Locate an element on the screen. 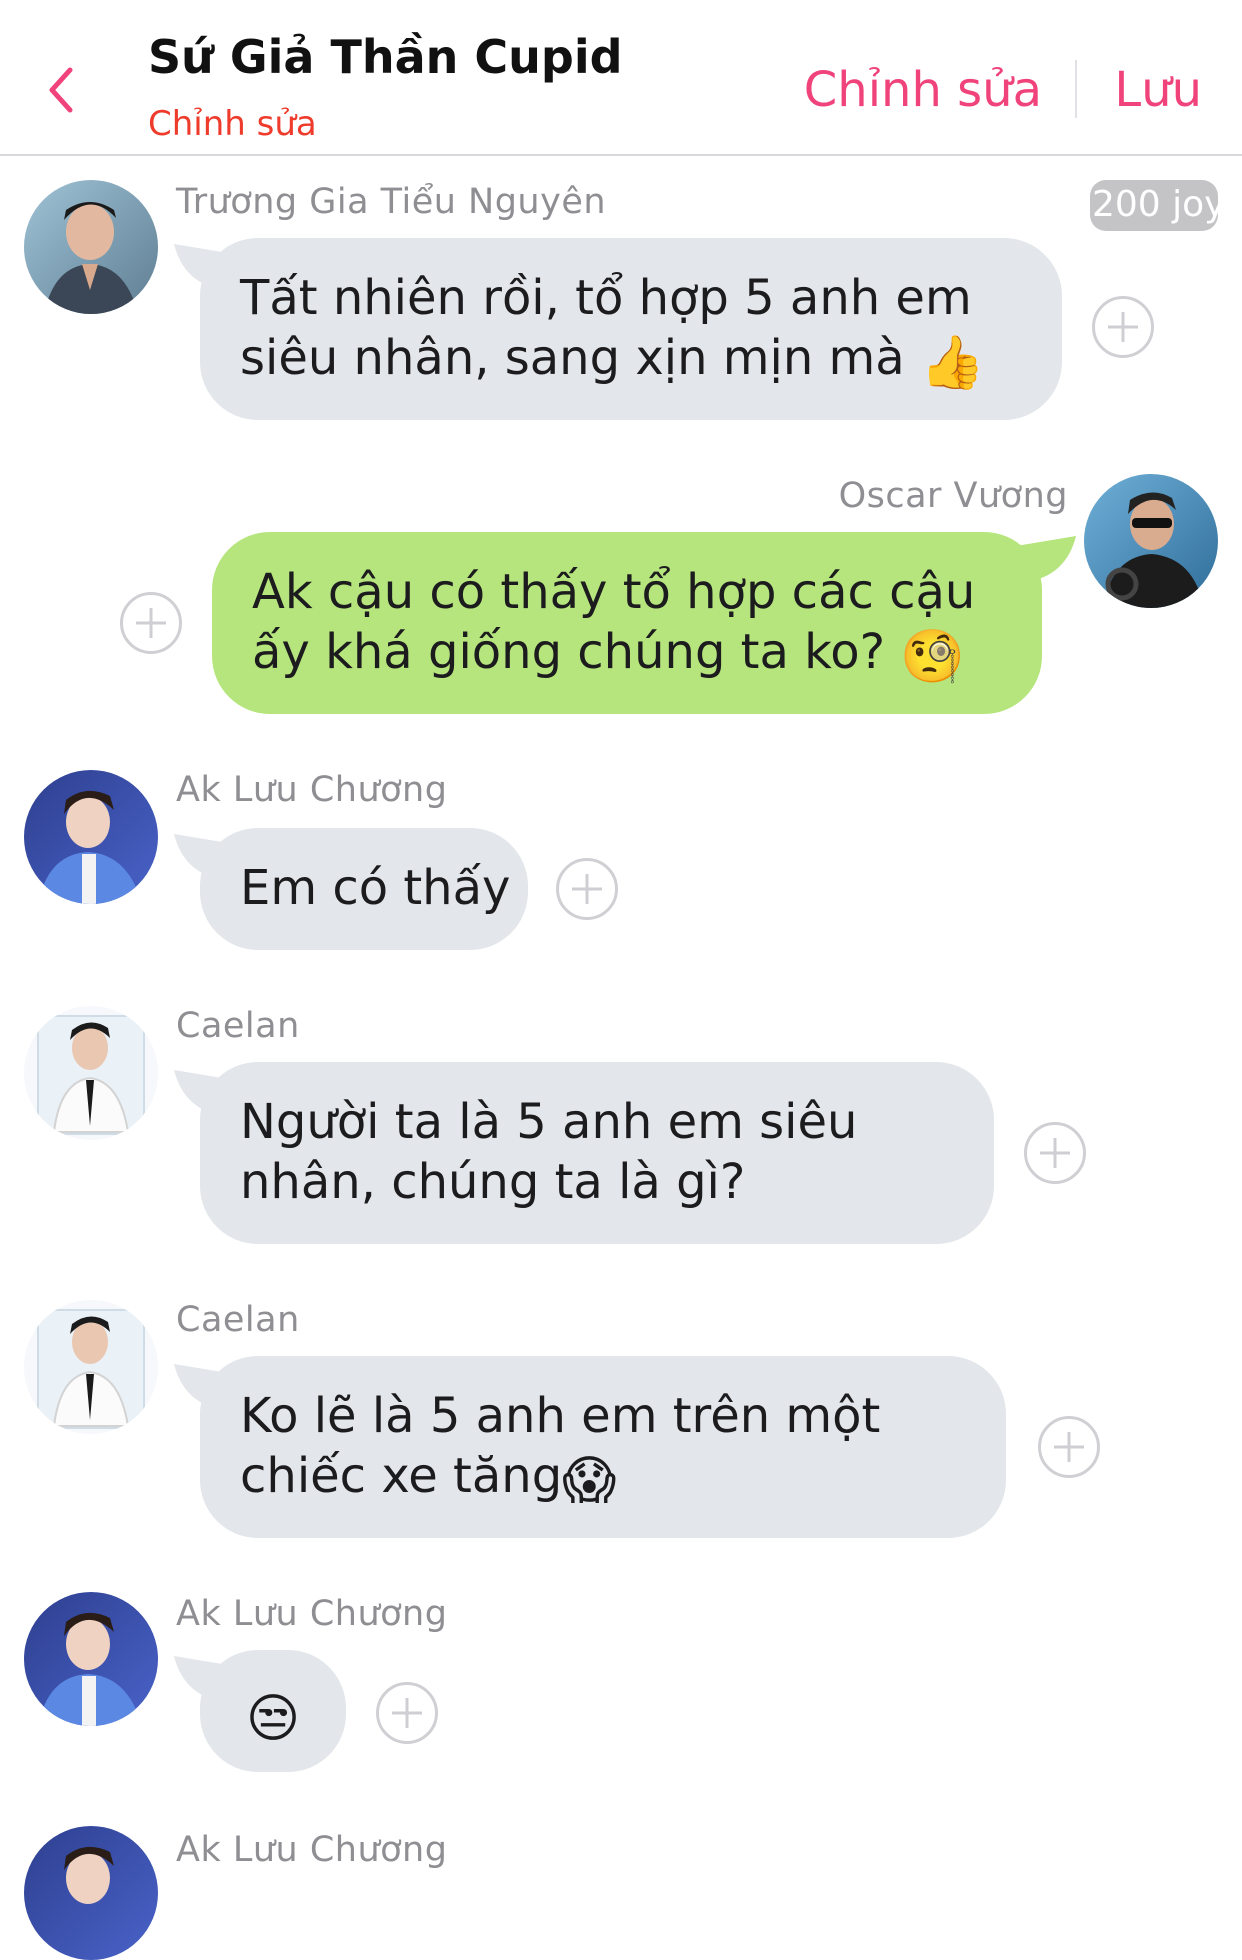  avatar is located at coordinates (91, 1893).